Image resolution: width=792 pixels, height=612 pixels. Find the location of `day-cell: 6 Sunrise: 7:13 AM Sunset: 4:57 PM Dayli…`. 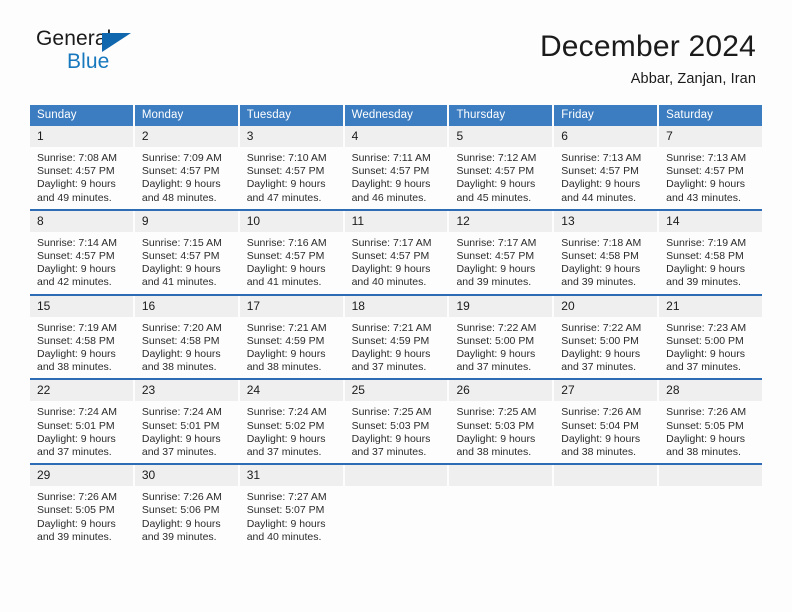

day-cell: 6 Sunrise: 7:13 AM Sunset: 4:57 PM Dayli… is located at coordinates (606, 167).